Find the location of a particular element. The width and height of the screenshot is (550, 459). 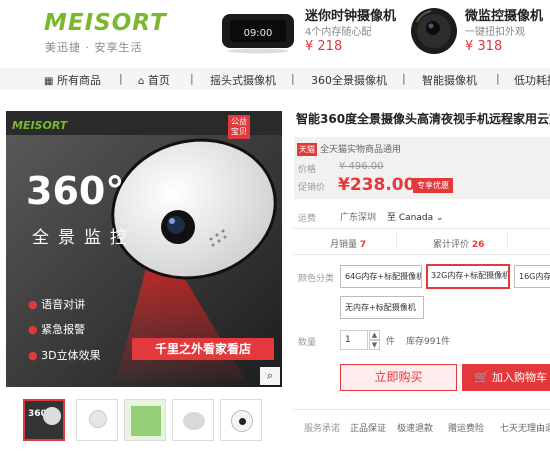

thumb-lens is located at coordinates (242, 421).